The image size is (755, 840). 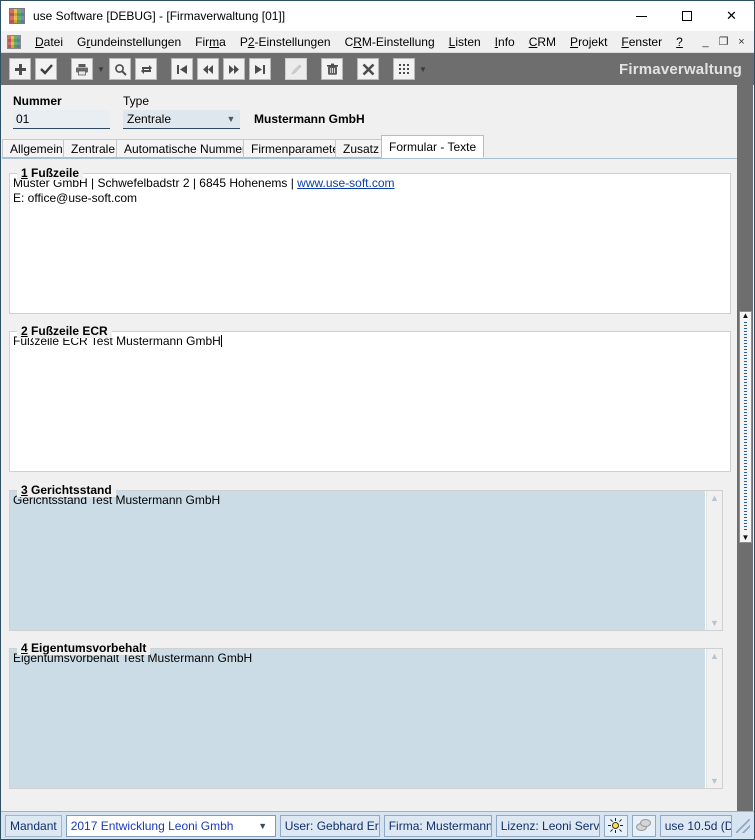 I want to click on first-record-button, so click(x=182, y=69).